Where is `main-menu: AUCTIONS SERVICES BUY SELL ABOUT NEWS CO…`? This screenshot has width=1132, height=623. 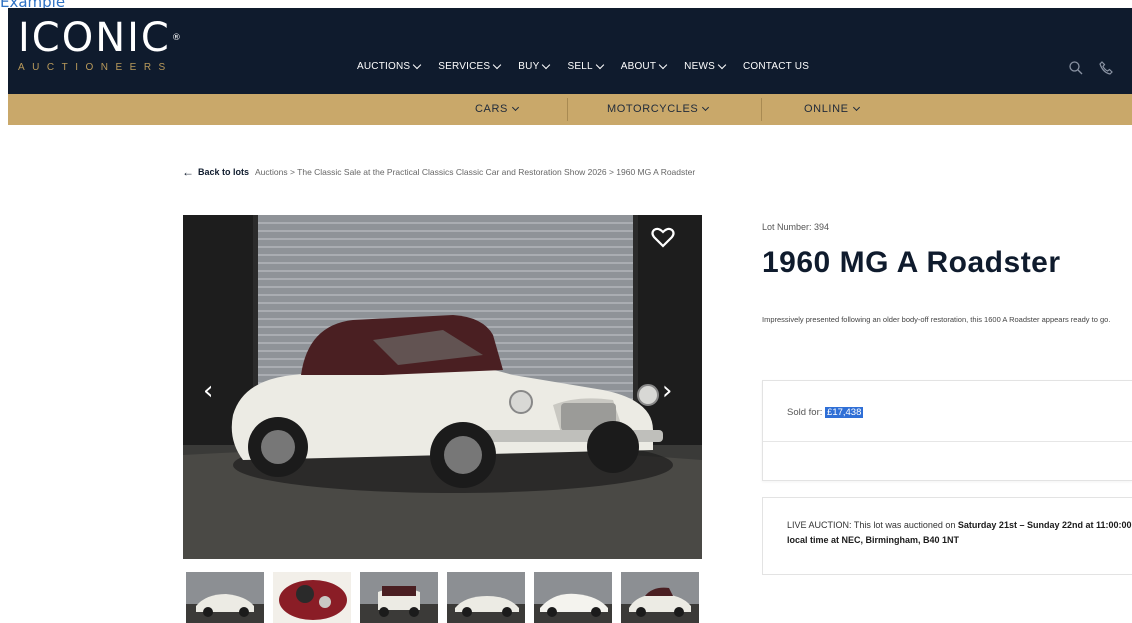 main-menu: AUCTIONS SERVICES BUY SELL ABOUT NEWS CO… is located at coordinates (583, 66).